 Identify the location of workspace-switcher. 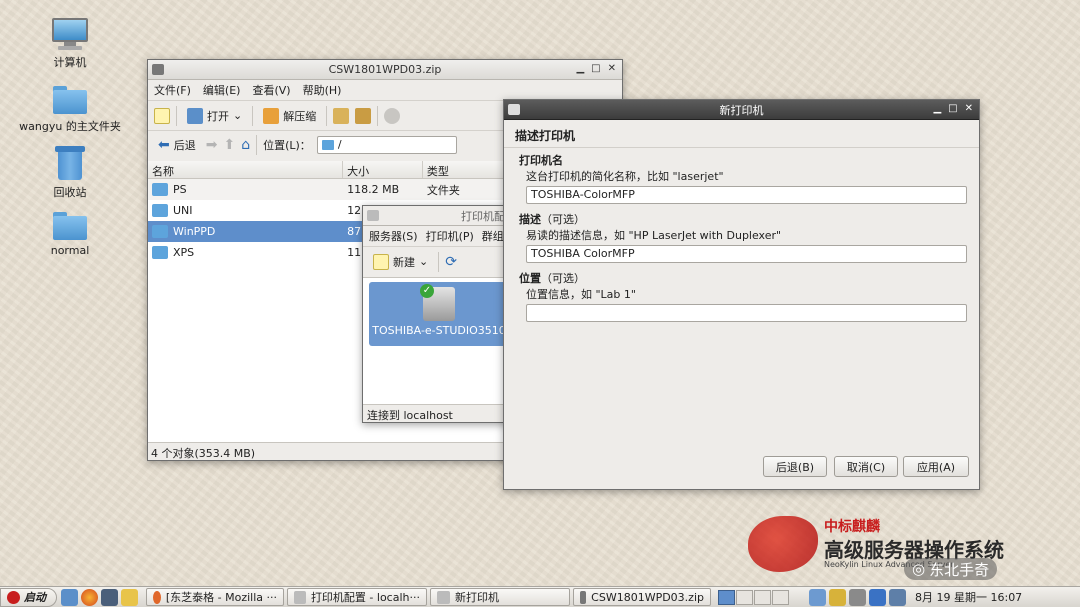
(753, 597).